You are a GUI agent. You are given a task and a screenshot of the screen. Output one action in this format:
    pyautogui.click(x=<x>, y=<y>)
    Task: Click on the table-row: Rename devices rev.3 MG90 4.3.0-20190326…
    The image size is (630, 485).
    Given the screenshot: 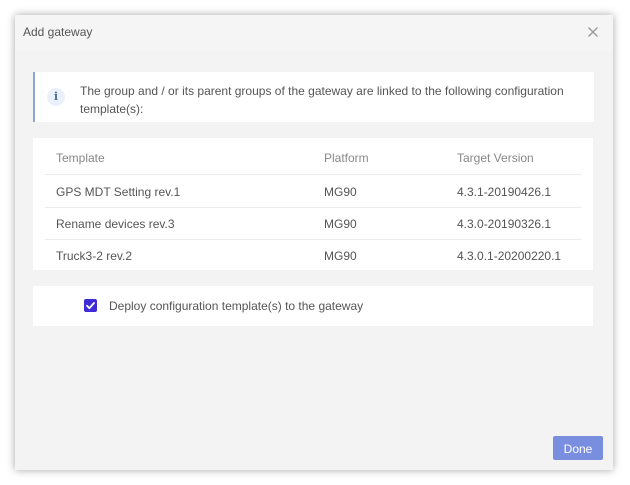 What is the action you would take?
    pyautogui.click(x=313, y=223)
    